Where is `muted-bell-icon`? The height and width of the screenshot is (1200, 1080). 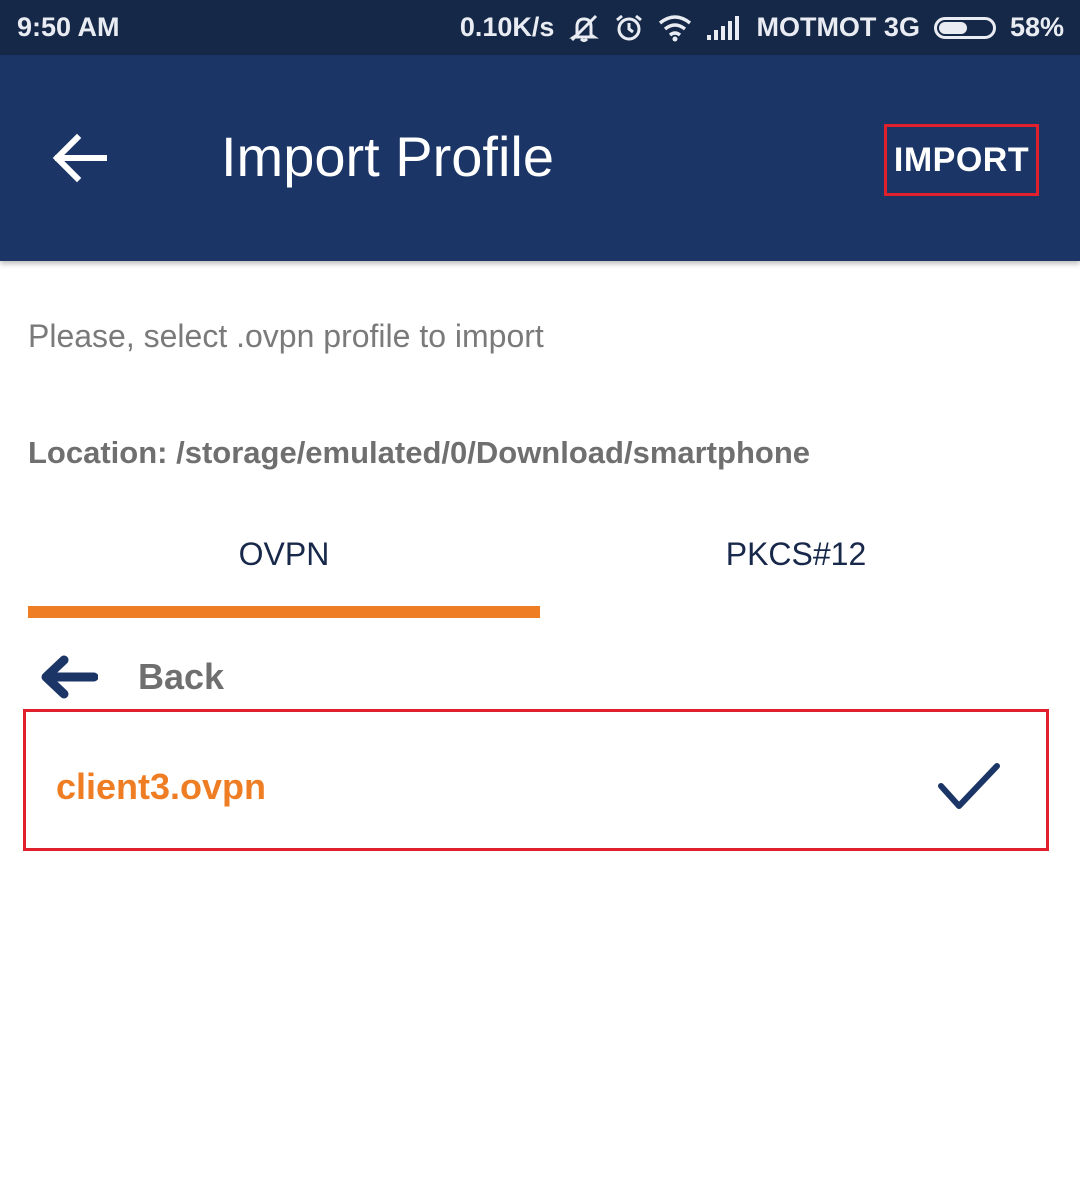 muted-bell-icon is located at coordinates (584, 28).